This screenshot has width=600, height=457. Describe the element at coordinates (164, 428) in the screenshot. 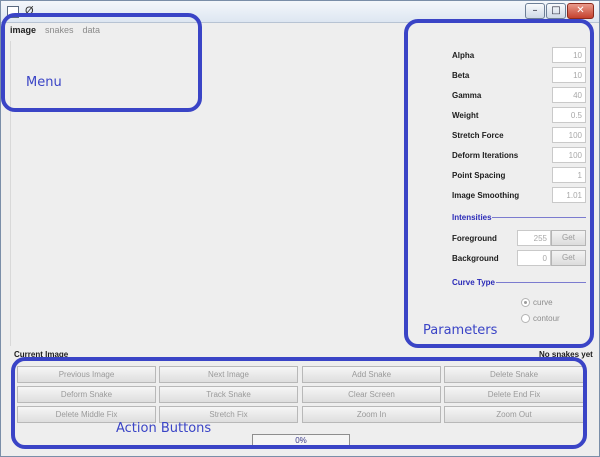

I see `action-buttons-annotation-label: Action Buttons` at that location.